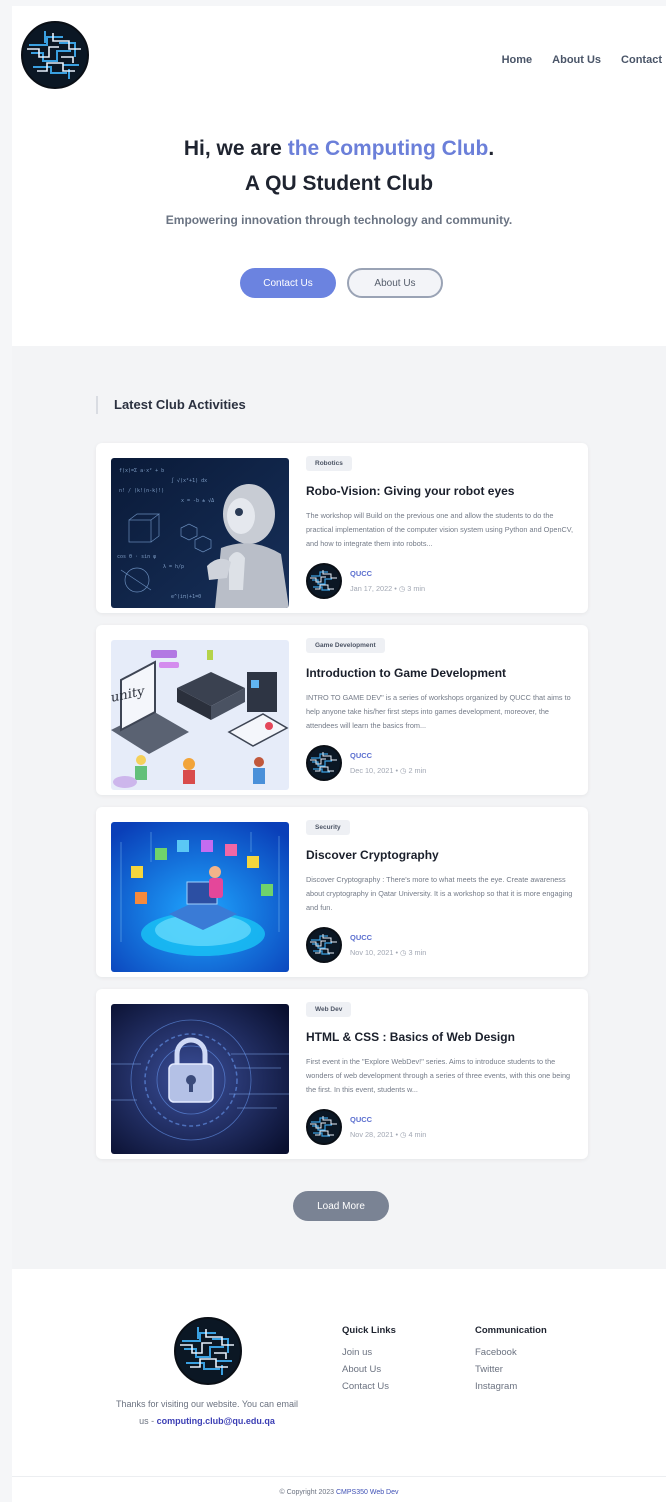 Image resolution: width=666 pixels, height=1502 pixels. Describe the element at coordinates (641, 60) in the screenshot. I see `nav-contact: Contact` at that location.